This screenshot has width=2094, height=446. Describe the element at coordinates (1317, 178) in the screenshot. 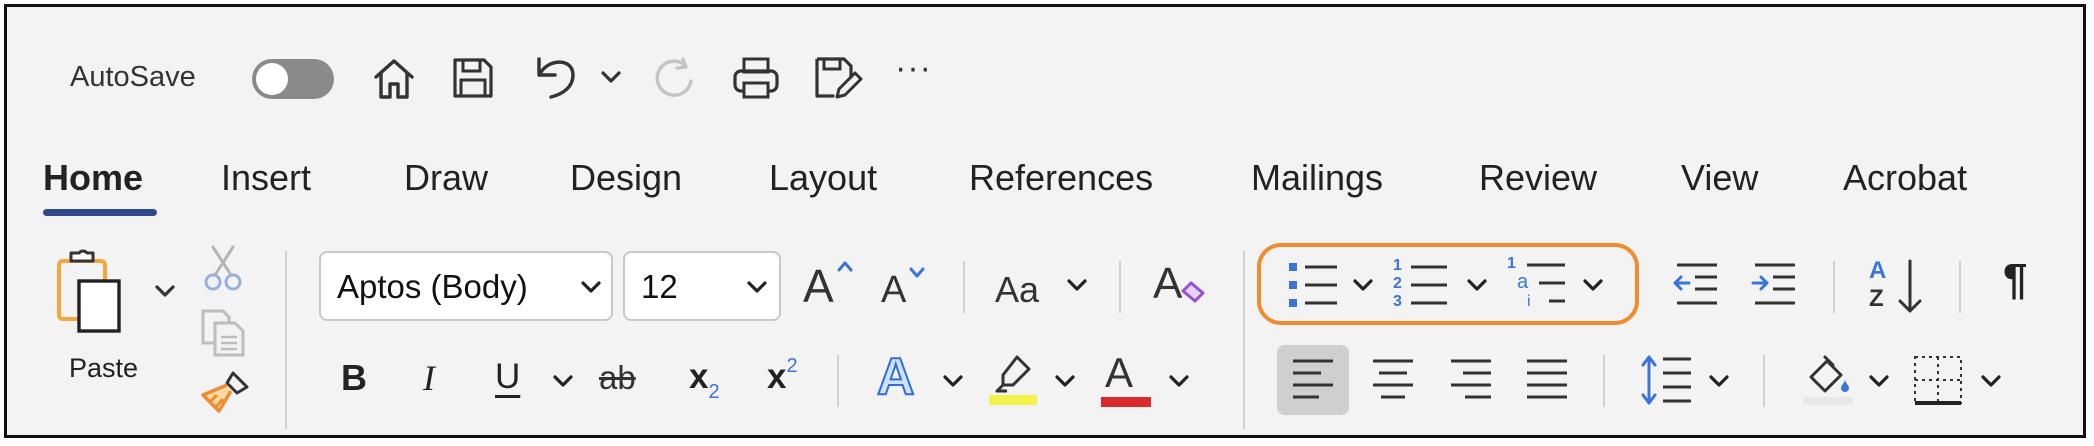

I see `tab-mailings: Mailings` at that location.